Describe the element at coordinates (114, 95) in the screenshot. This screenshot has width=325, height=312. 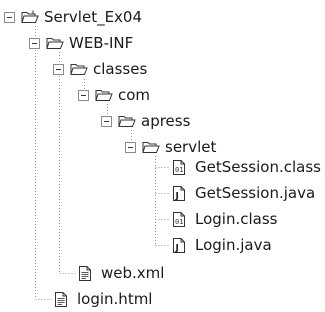
I see `tree-node-com: com` at that location.